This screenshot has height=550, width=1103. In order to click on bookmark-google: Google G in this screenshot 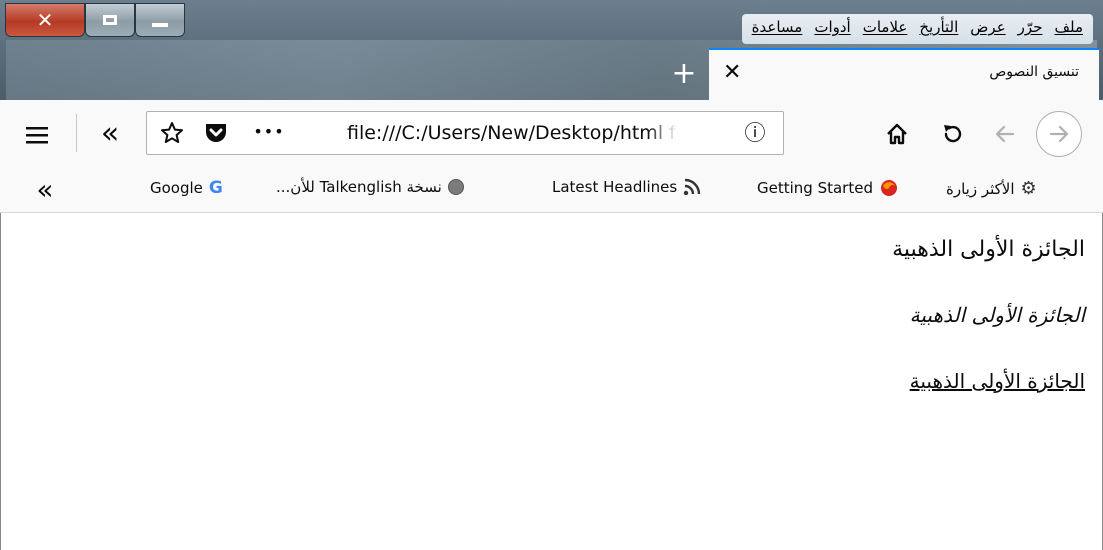, I will do `click(186, 188)`.